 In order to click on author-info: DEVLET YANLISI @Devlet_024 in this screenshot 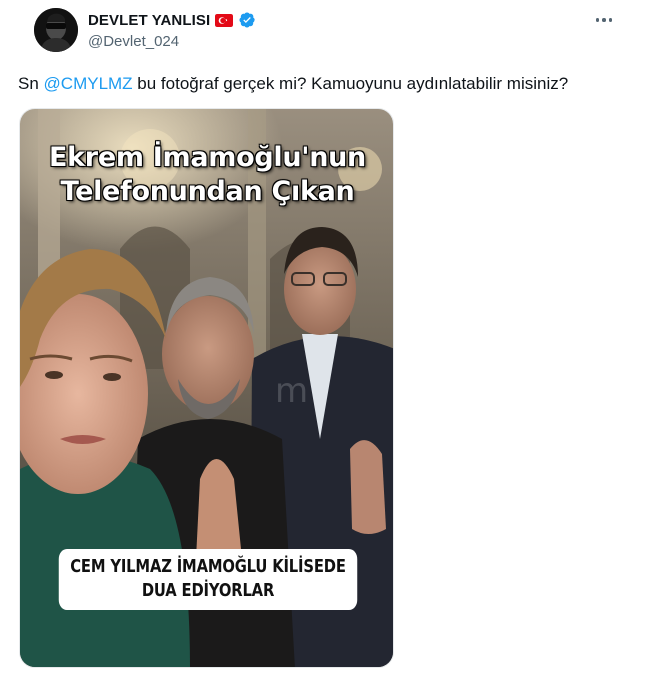, I will do `click(172, 30)`.